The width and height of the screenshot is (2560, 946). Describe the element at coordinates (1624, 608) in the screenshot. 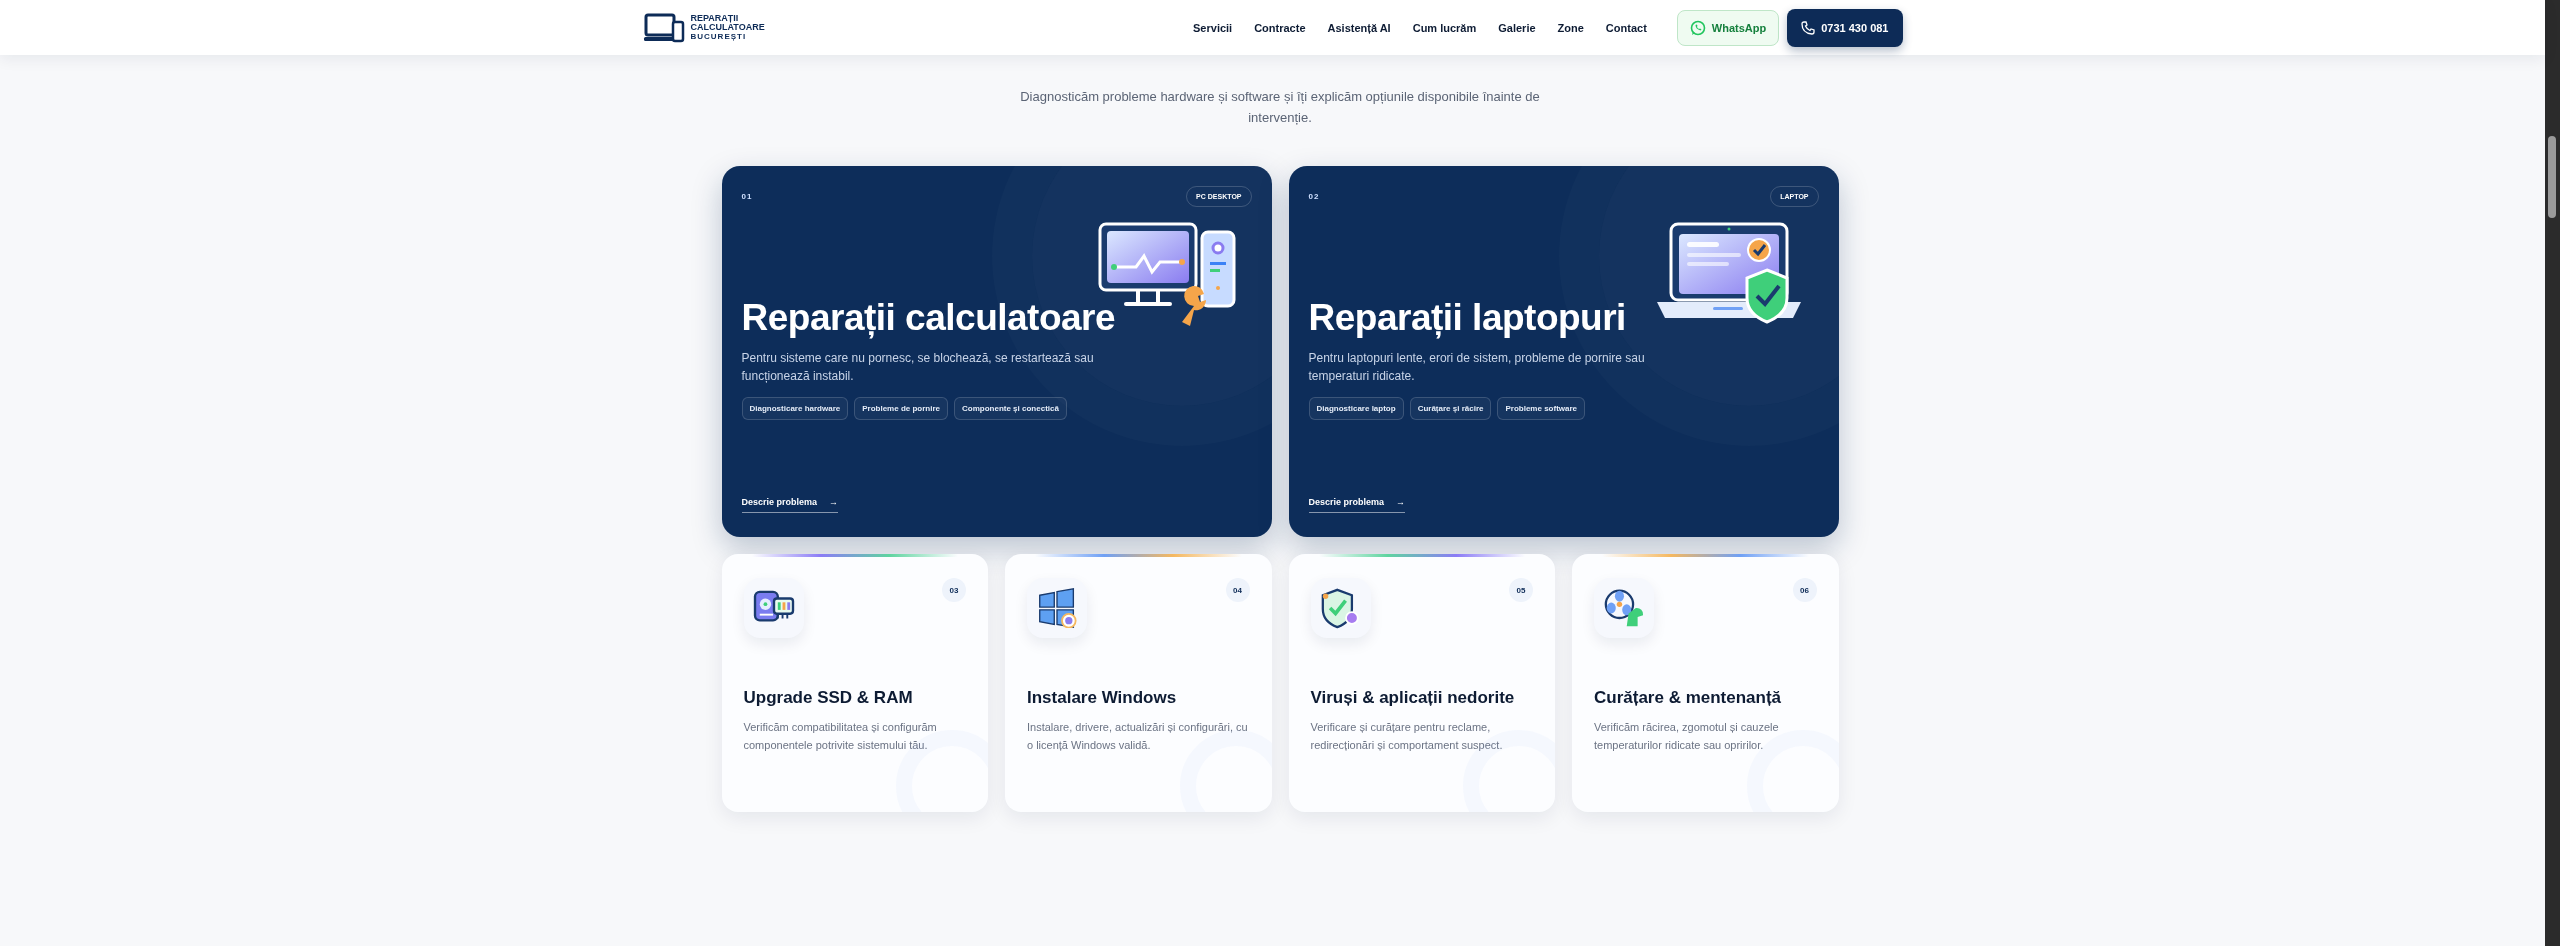

I see `fan-repair-icon` at that location.